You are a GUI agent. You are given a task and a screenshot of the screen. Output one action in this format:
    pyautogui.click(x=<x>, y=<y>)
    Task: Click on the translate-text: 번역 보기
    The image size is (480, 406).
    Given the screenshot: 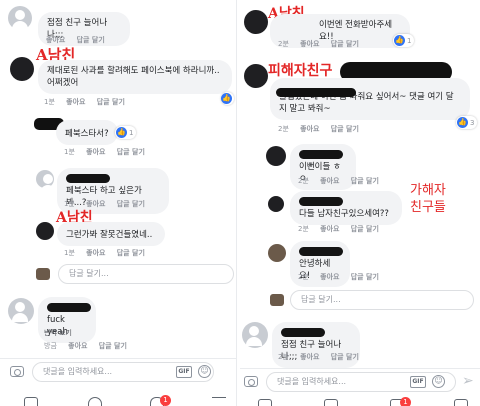 What is the action you would take?
    pyautogui.click(x=58, y=333)
    